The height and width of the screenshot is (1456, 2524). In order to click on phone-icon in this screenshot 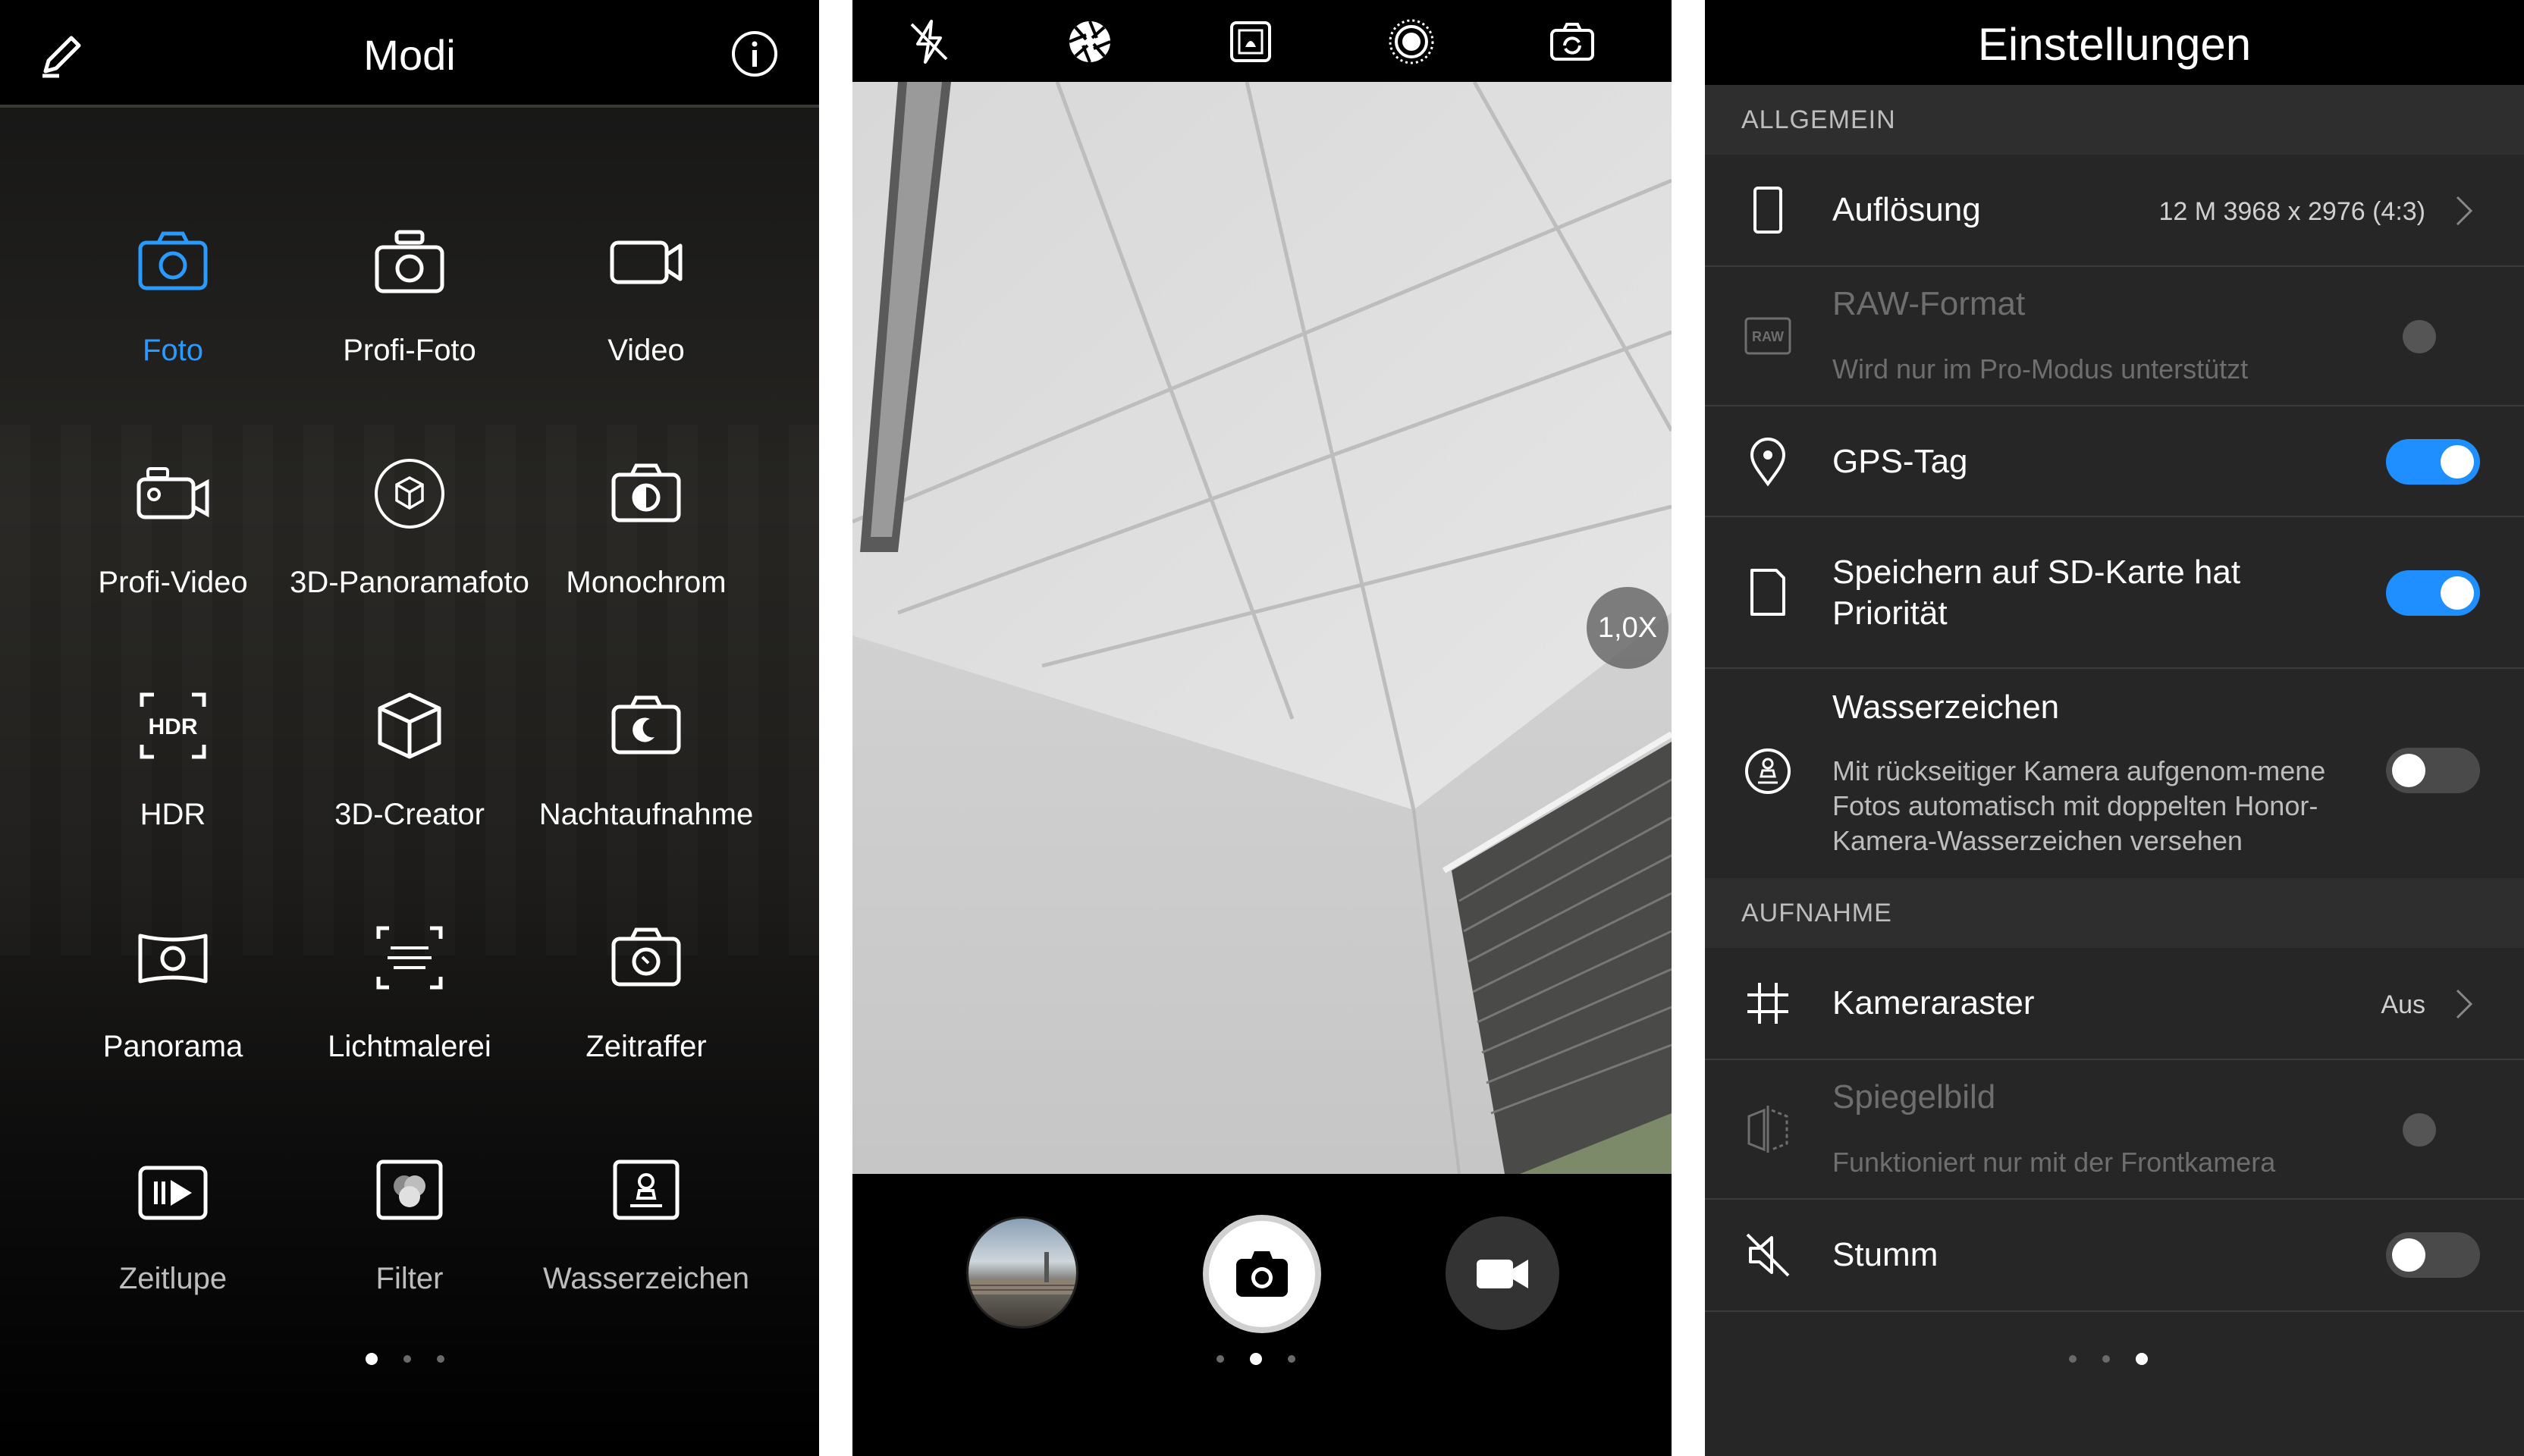, I will do `click(1768, 210)`.